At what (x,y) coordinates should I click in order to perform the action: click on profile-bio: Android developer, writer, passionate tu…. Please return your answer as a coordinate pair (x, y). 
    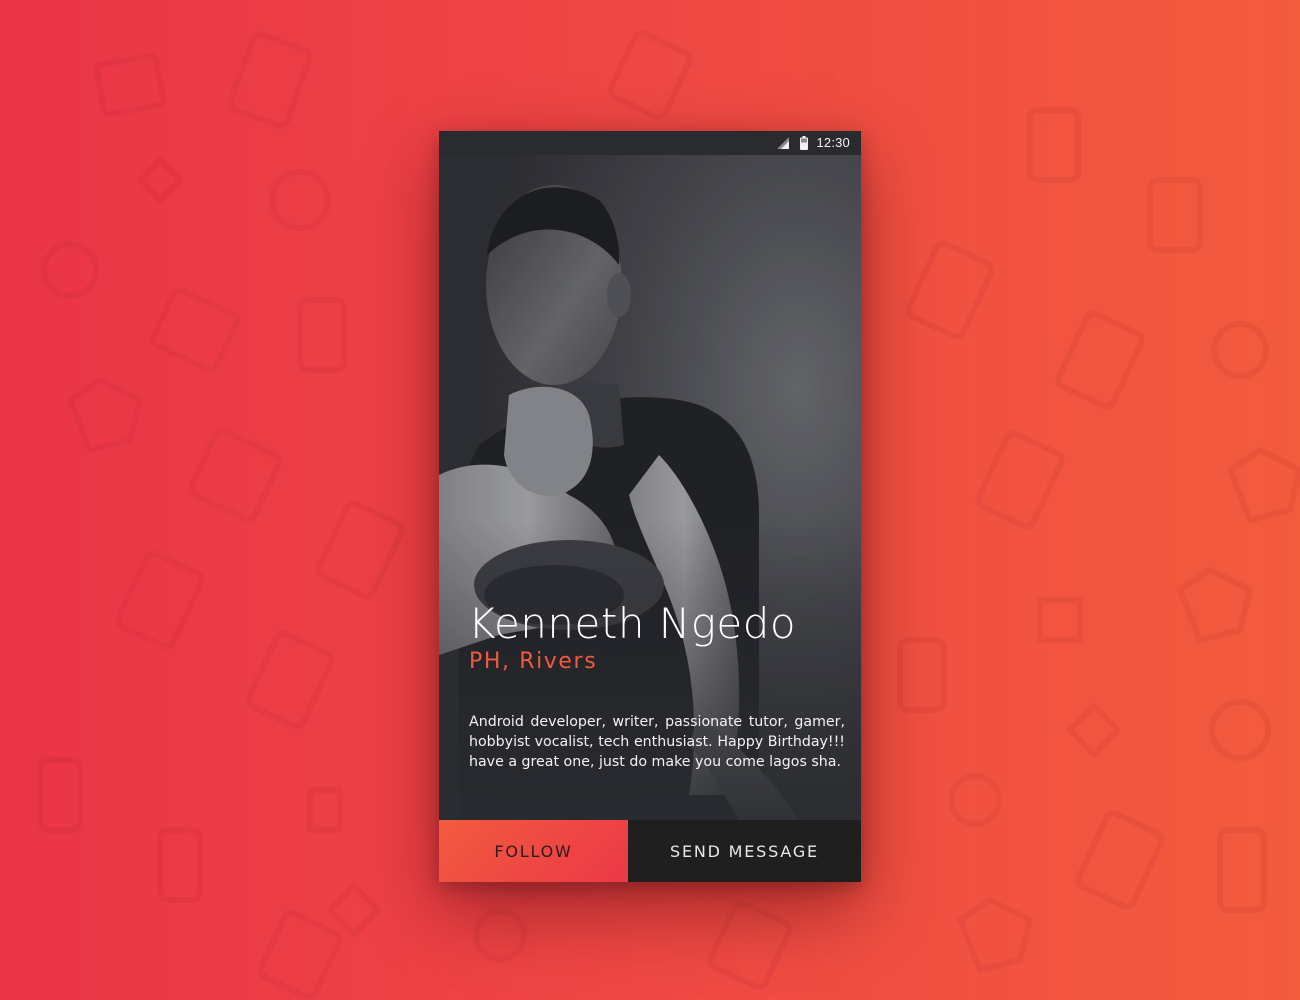
    Looking at the image, I should click on (657, 742).